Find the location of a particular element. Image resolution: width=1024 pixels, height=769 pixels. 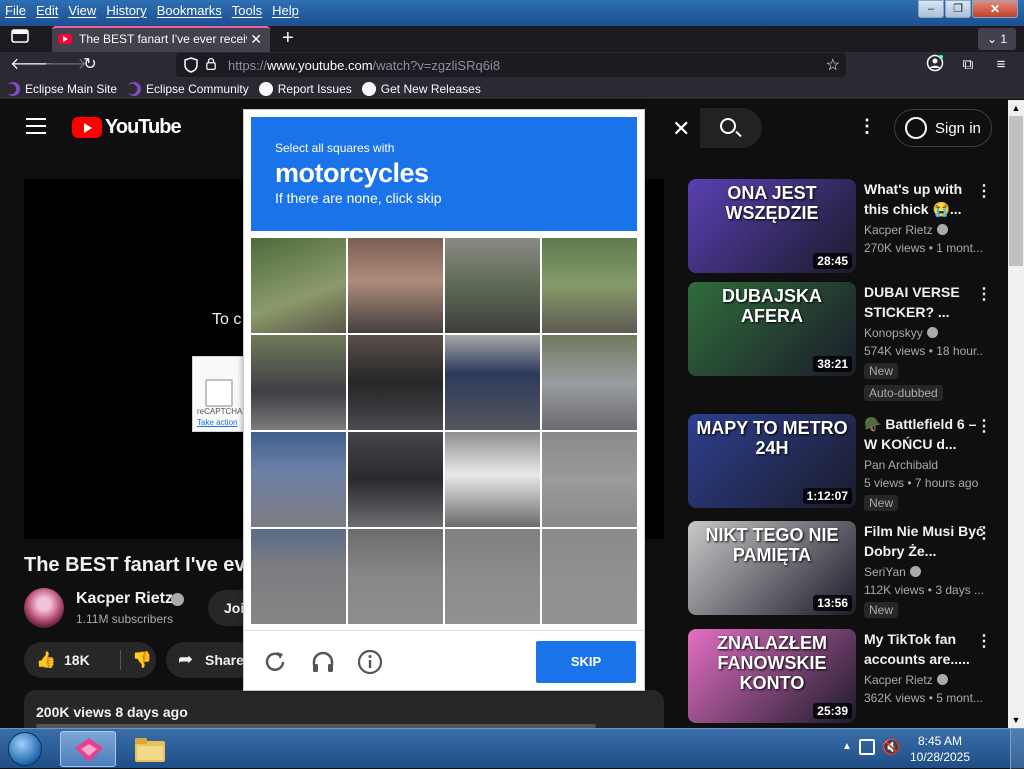

new-tab-button: + is located at coordinates (288, 38).